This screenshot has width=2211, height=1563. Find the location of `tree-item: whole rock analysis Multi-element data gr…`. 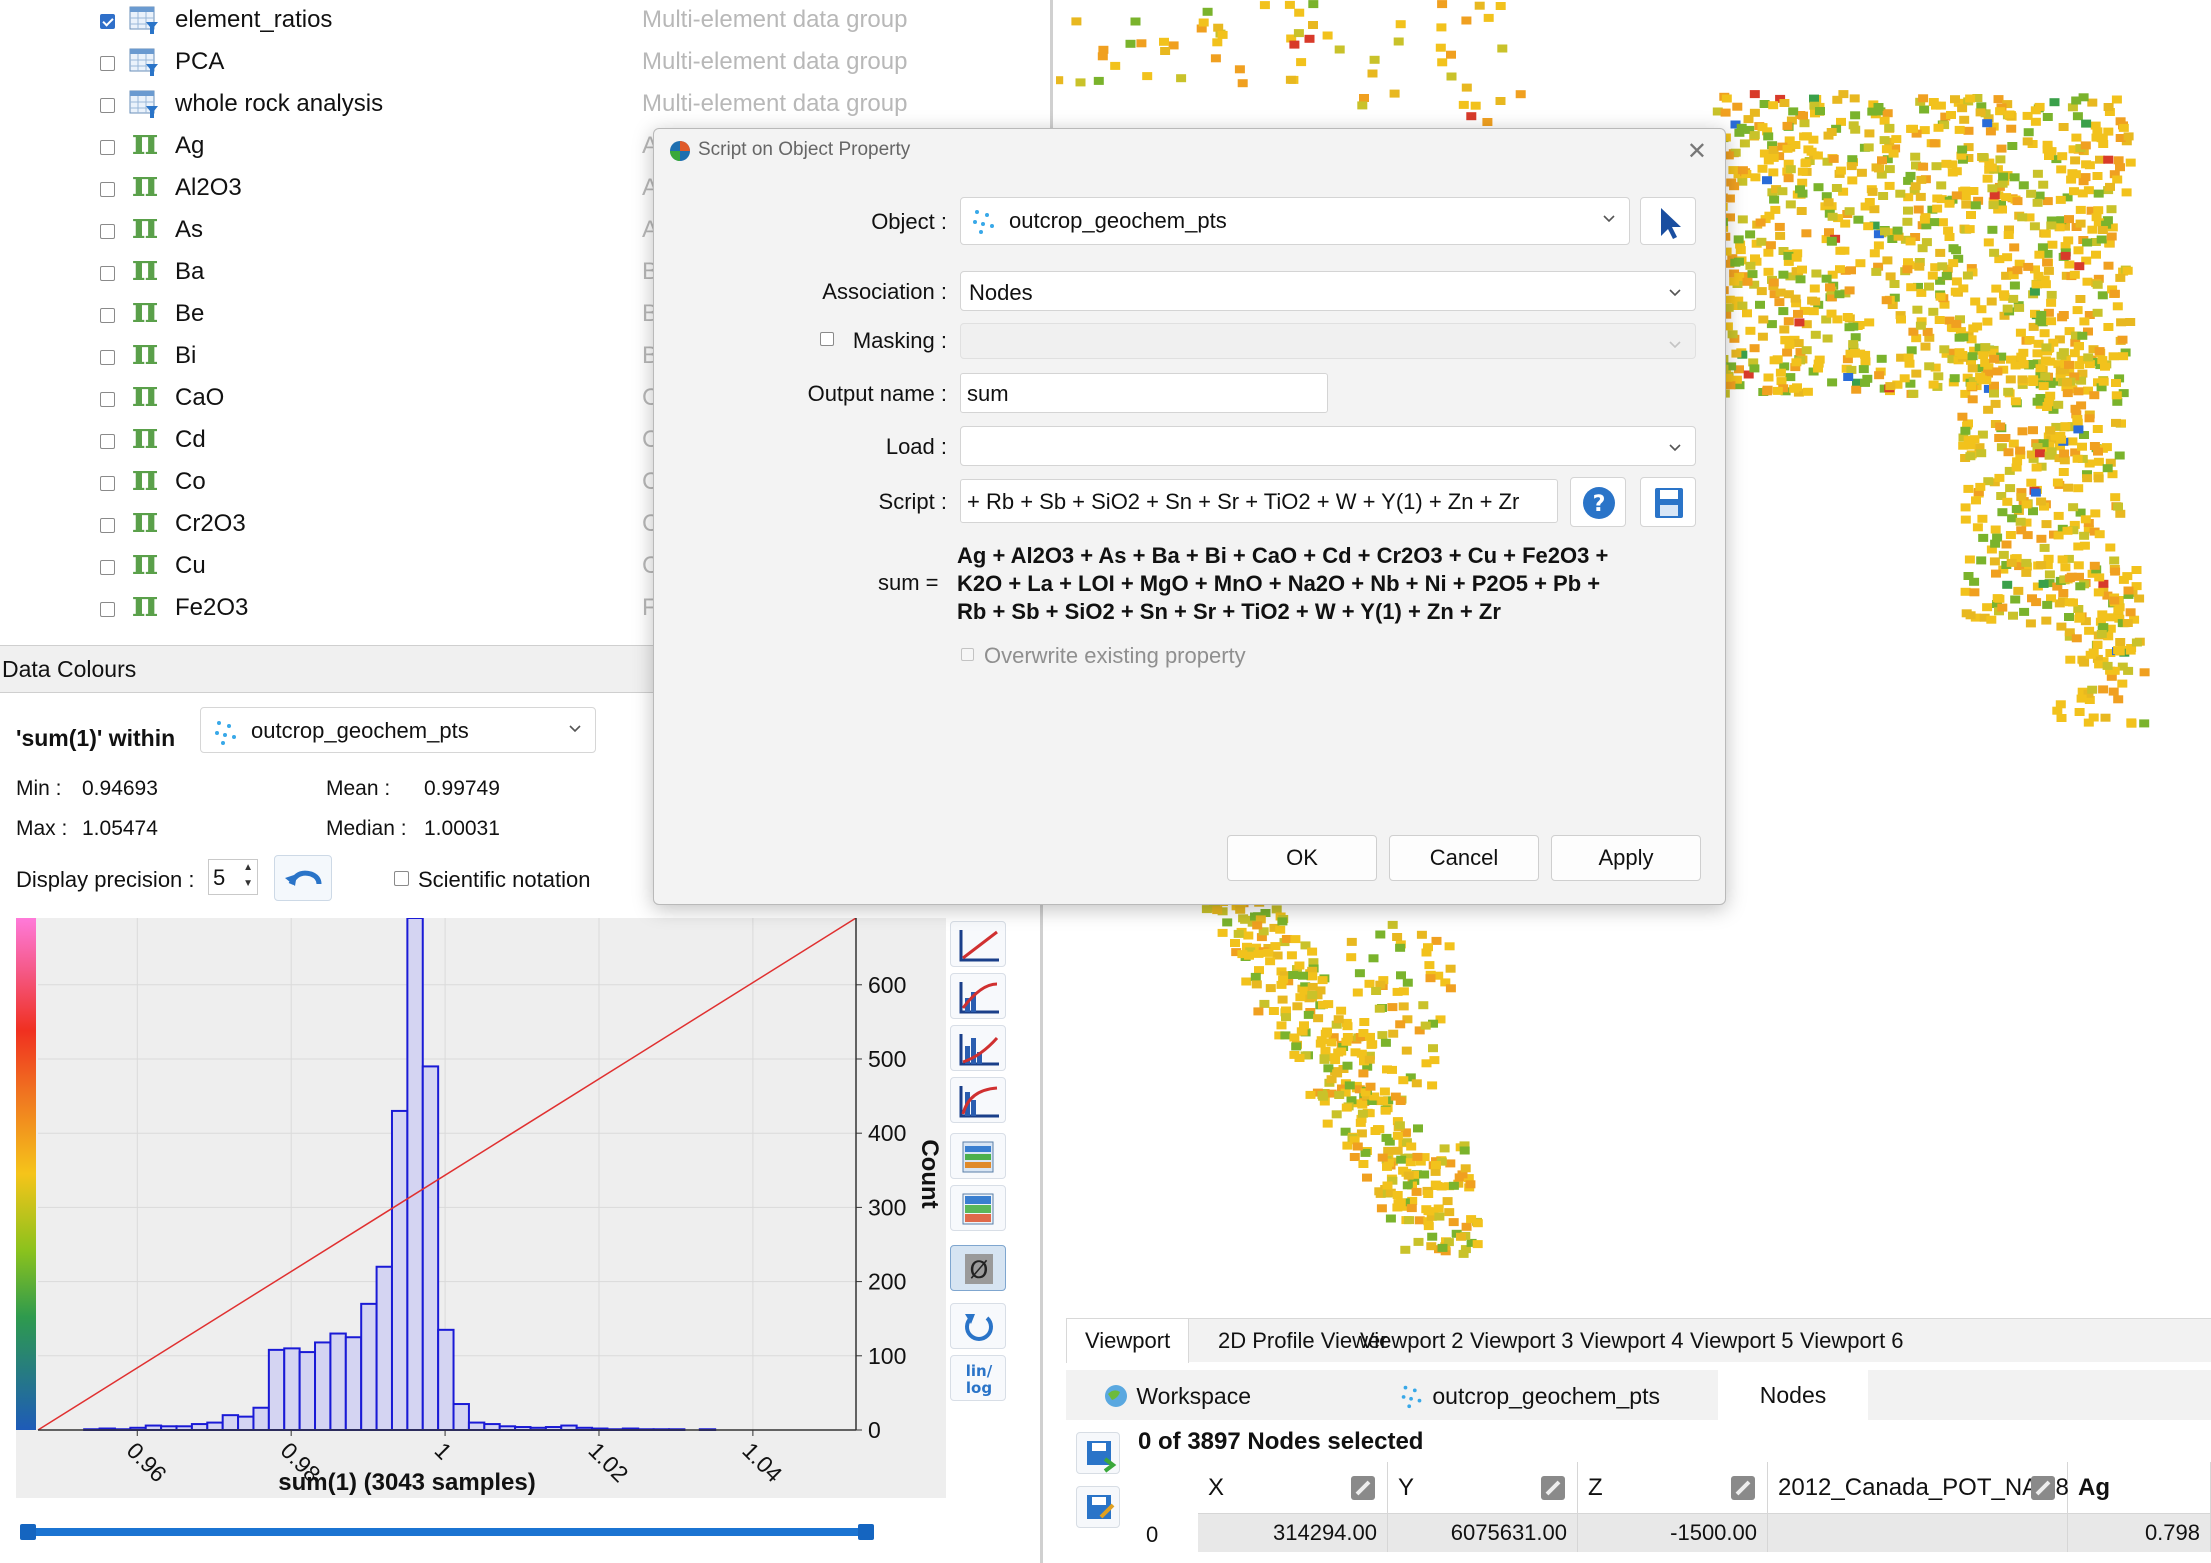

tree-item: whole rock analysis Multi-element data gr… is located at coordinates (525, 105).